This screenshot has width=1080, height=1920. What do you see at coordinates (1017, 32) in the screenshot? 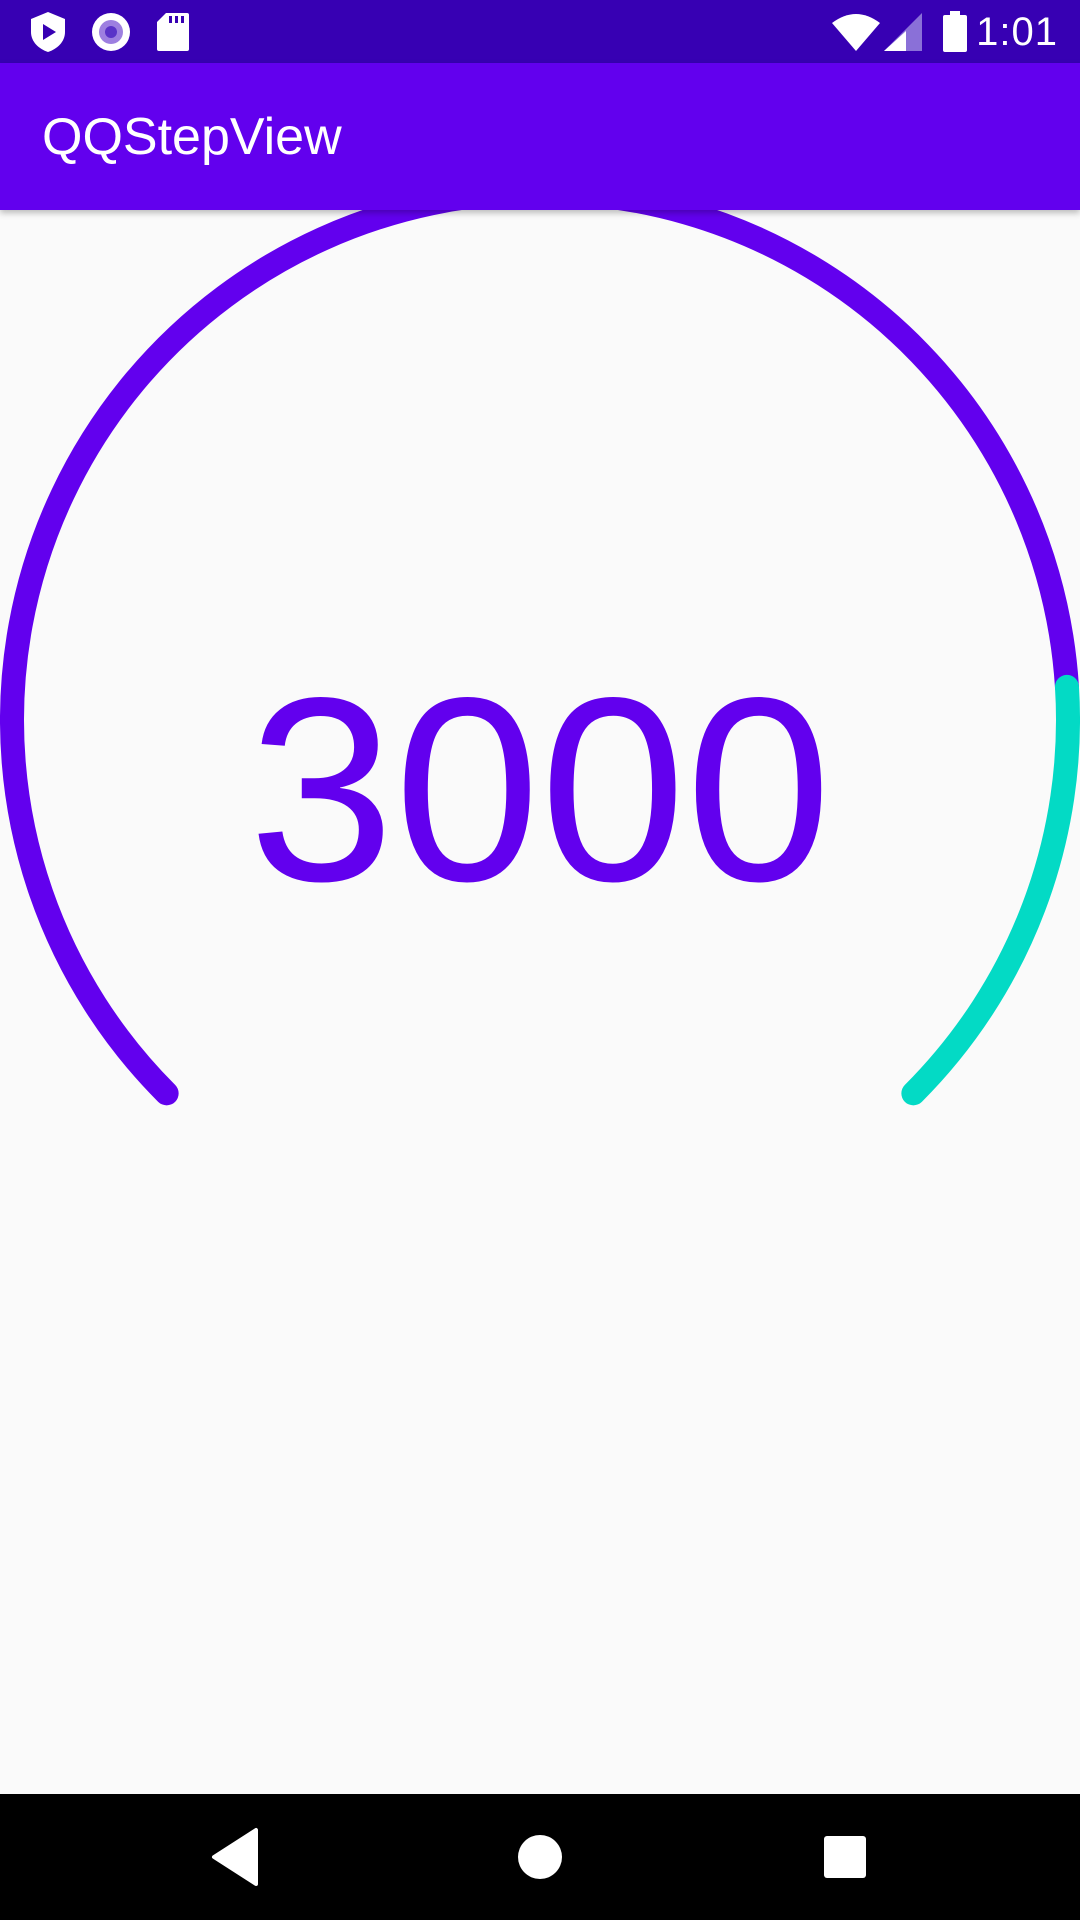
I see `status-time: 1:01` at bounding box center [1017, 32].